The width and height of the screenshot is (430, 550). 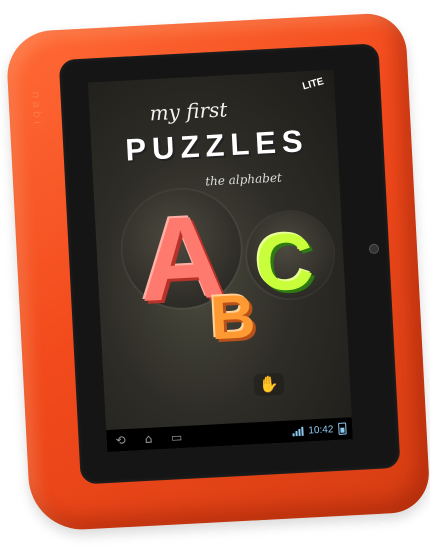 I want to click on system-nav-bar: ⟲ ⌂ ▭ 10:42, so click(x=229, y=435).